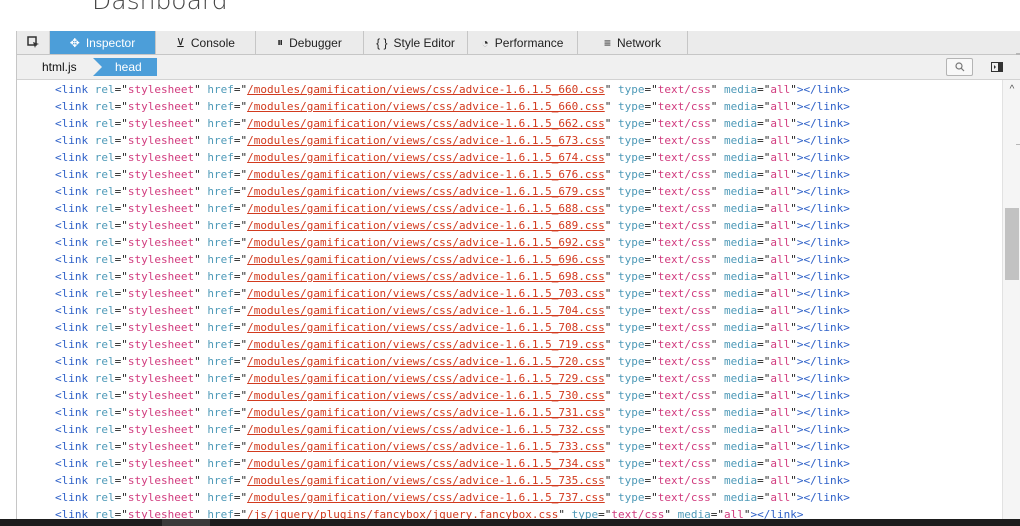  I want to click on breadcrumb-item-html: html.js, so click(60, 67).